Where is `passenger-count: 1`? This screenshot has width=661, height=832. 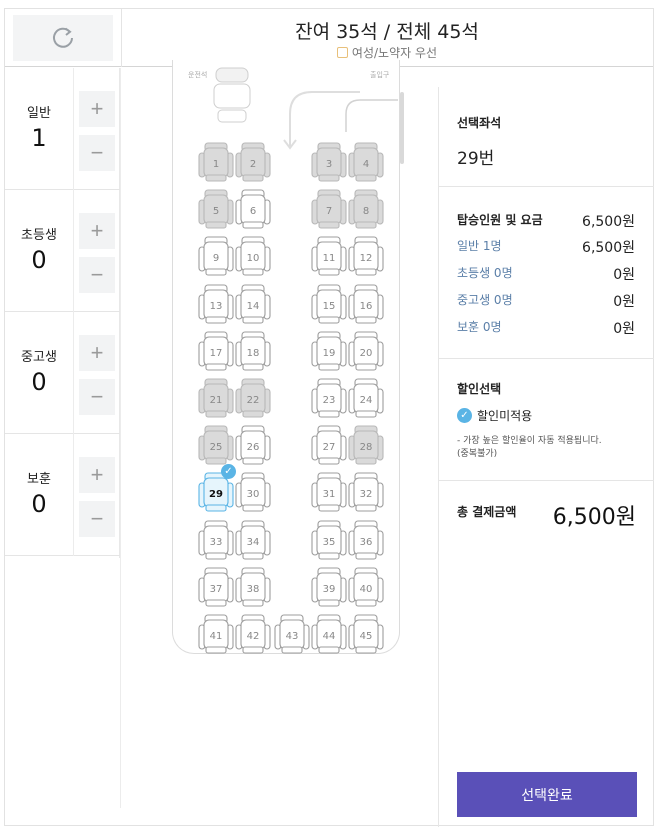
passenger-count: 1 is located at coordinates (39, 138).